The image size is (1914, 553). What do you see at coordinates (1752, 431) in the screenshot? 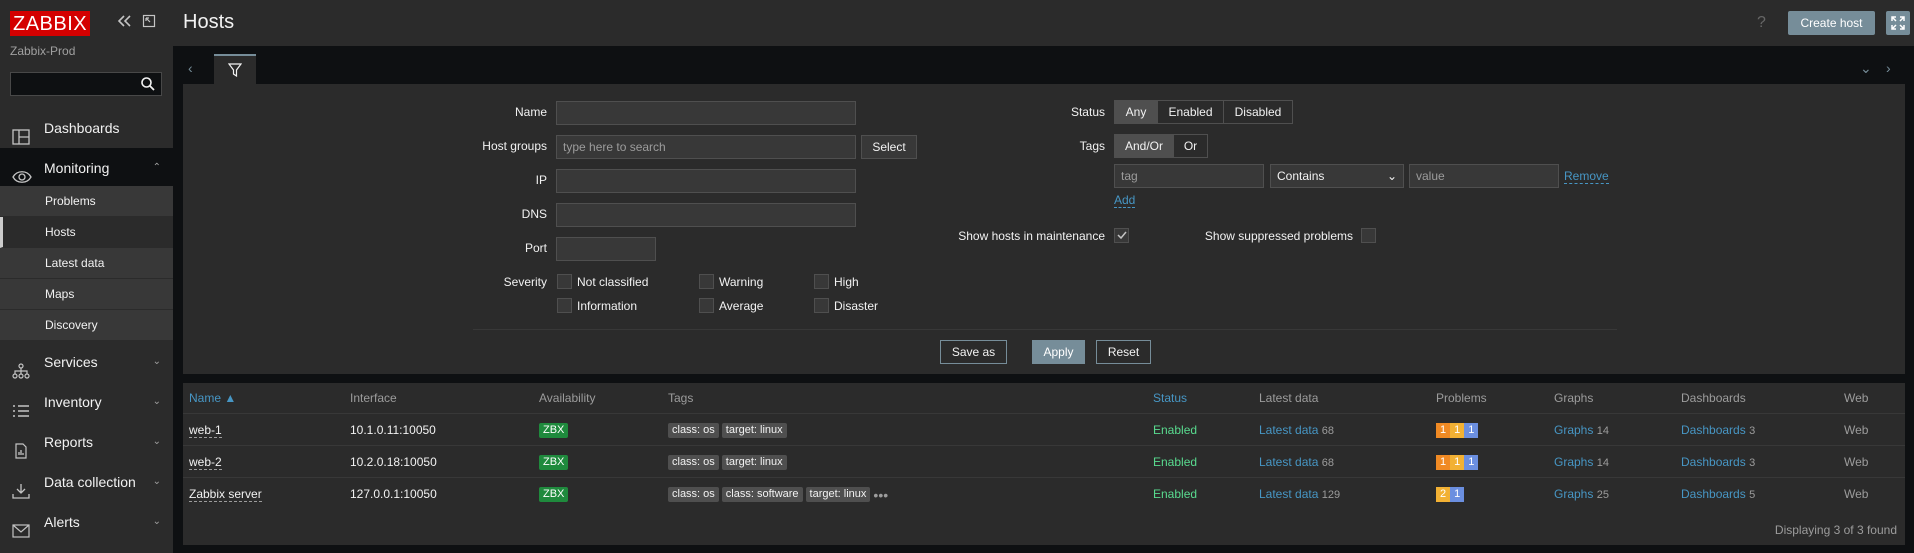
I see `dashboards-count: 3` at bounding box center [1752, 431].